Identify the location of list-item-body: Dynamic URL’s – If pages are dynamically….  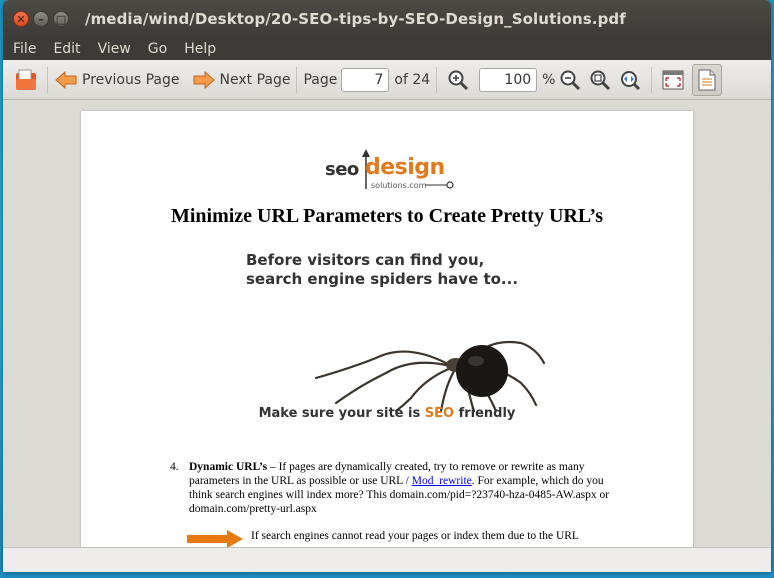
(399, 488).